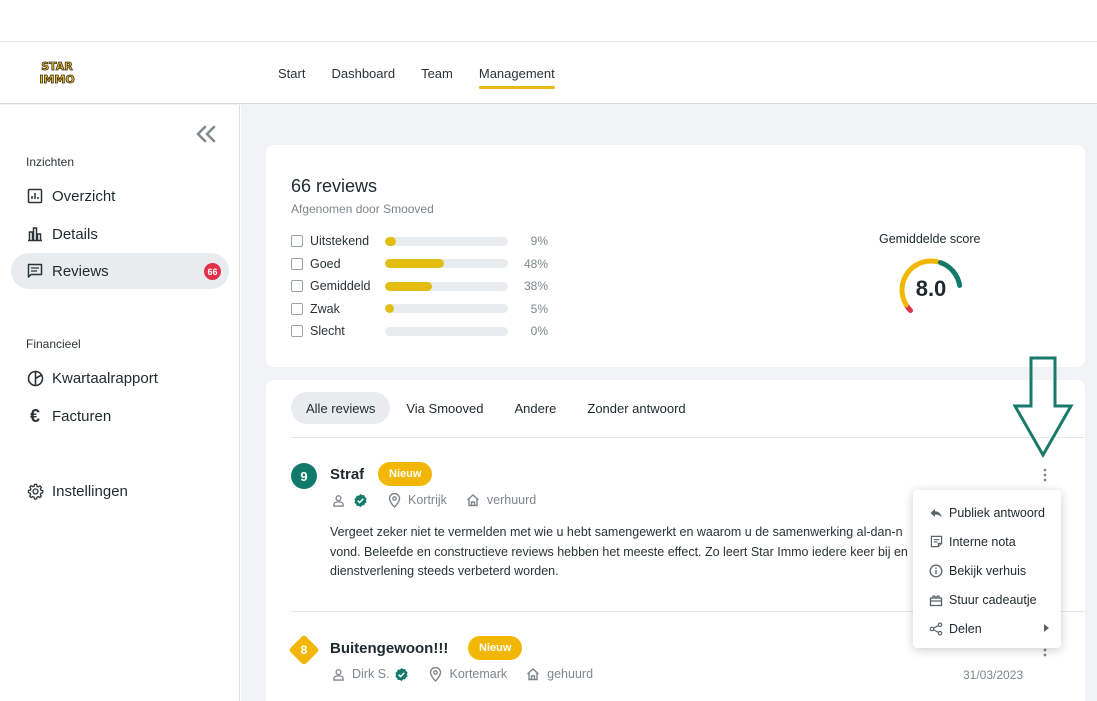  What do you see at coordinates (90, 491) in the screenshot?
I see `sidebar-item-label: Instellingen` at bounding box center [90, 491].